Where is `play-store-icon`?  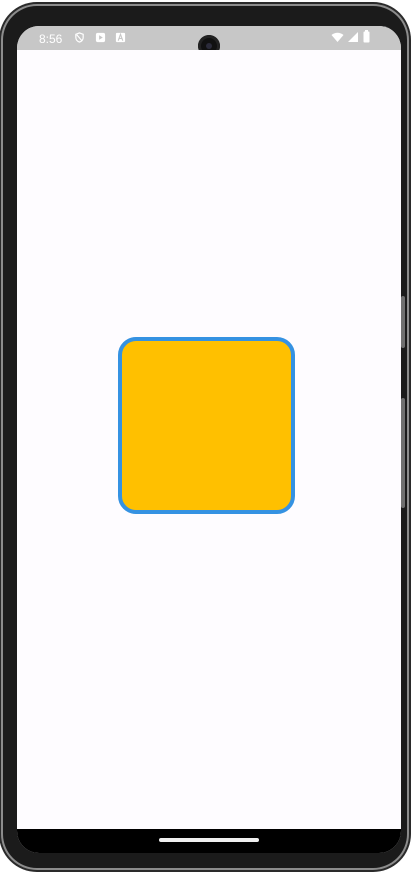 play-store-icon is located at coordinates (100, 37).